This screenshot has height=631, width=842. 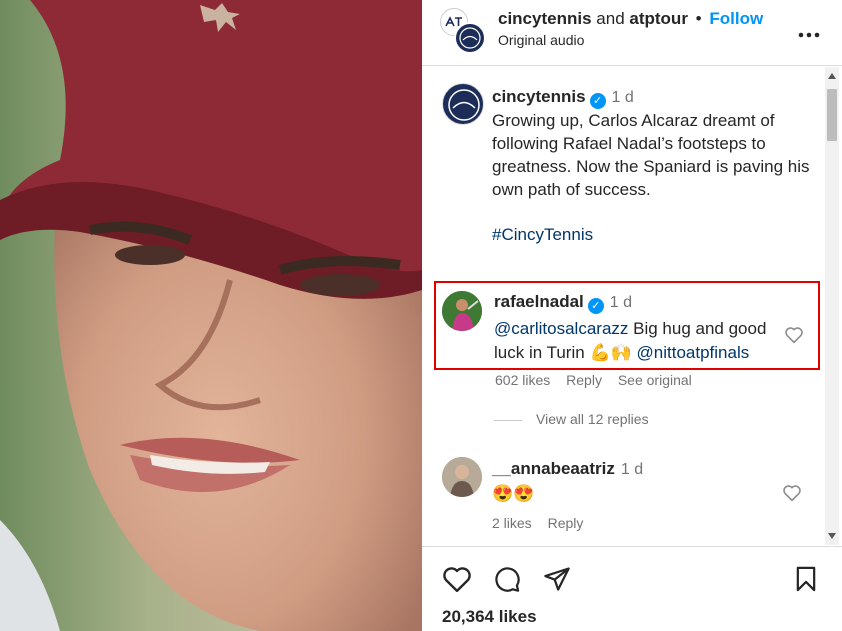 I want to click on post-actions: 20,364 likes, so click(x=632, y=588).